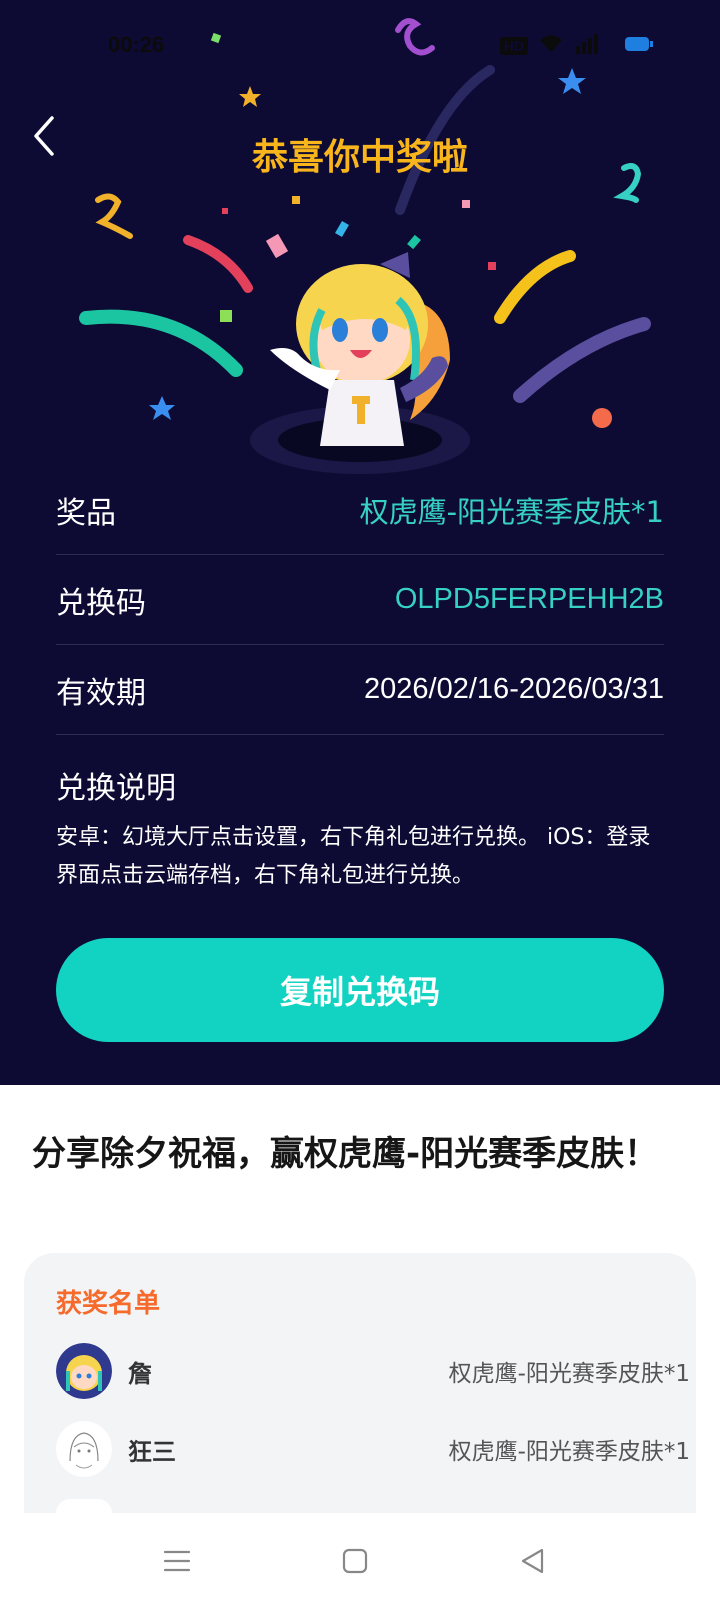 This screenshot has width=720, height=1608. What do you see at coordinates (152, 1451) in the screenshot?
I see `winner-name: 狂三` at bounding box center [152, 1451].